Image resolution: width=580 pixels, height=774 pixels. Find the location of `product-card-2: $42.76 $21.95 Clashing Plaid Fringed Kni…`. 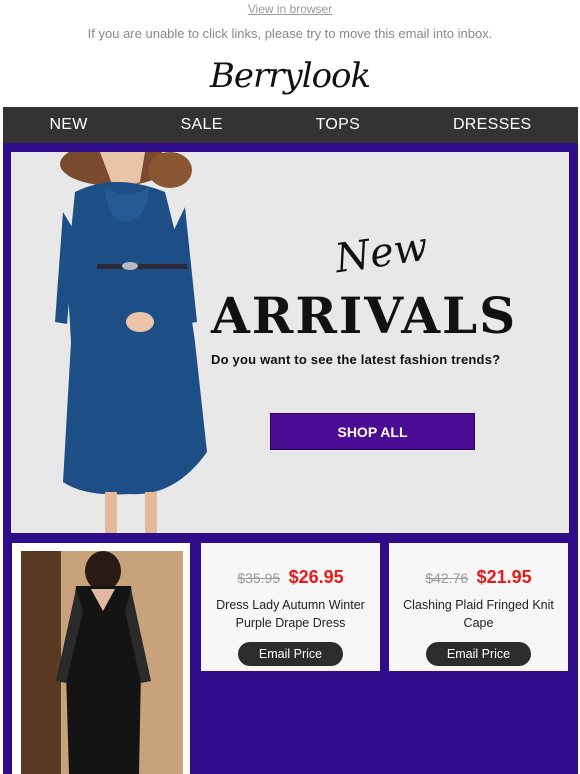

product-card-2: $42.76 $21.95 Clashing Plaid Fringed Kni… is located at coordinates (478, 607).